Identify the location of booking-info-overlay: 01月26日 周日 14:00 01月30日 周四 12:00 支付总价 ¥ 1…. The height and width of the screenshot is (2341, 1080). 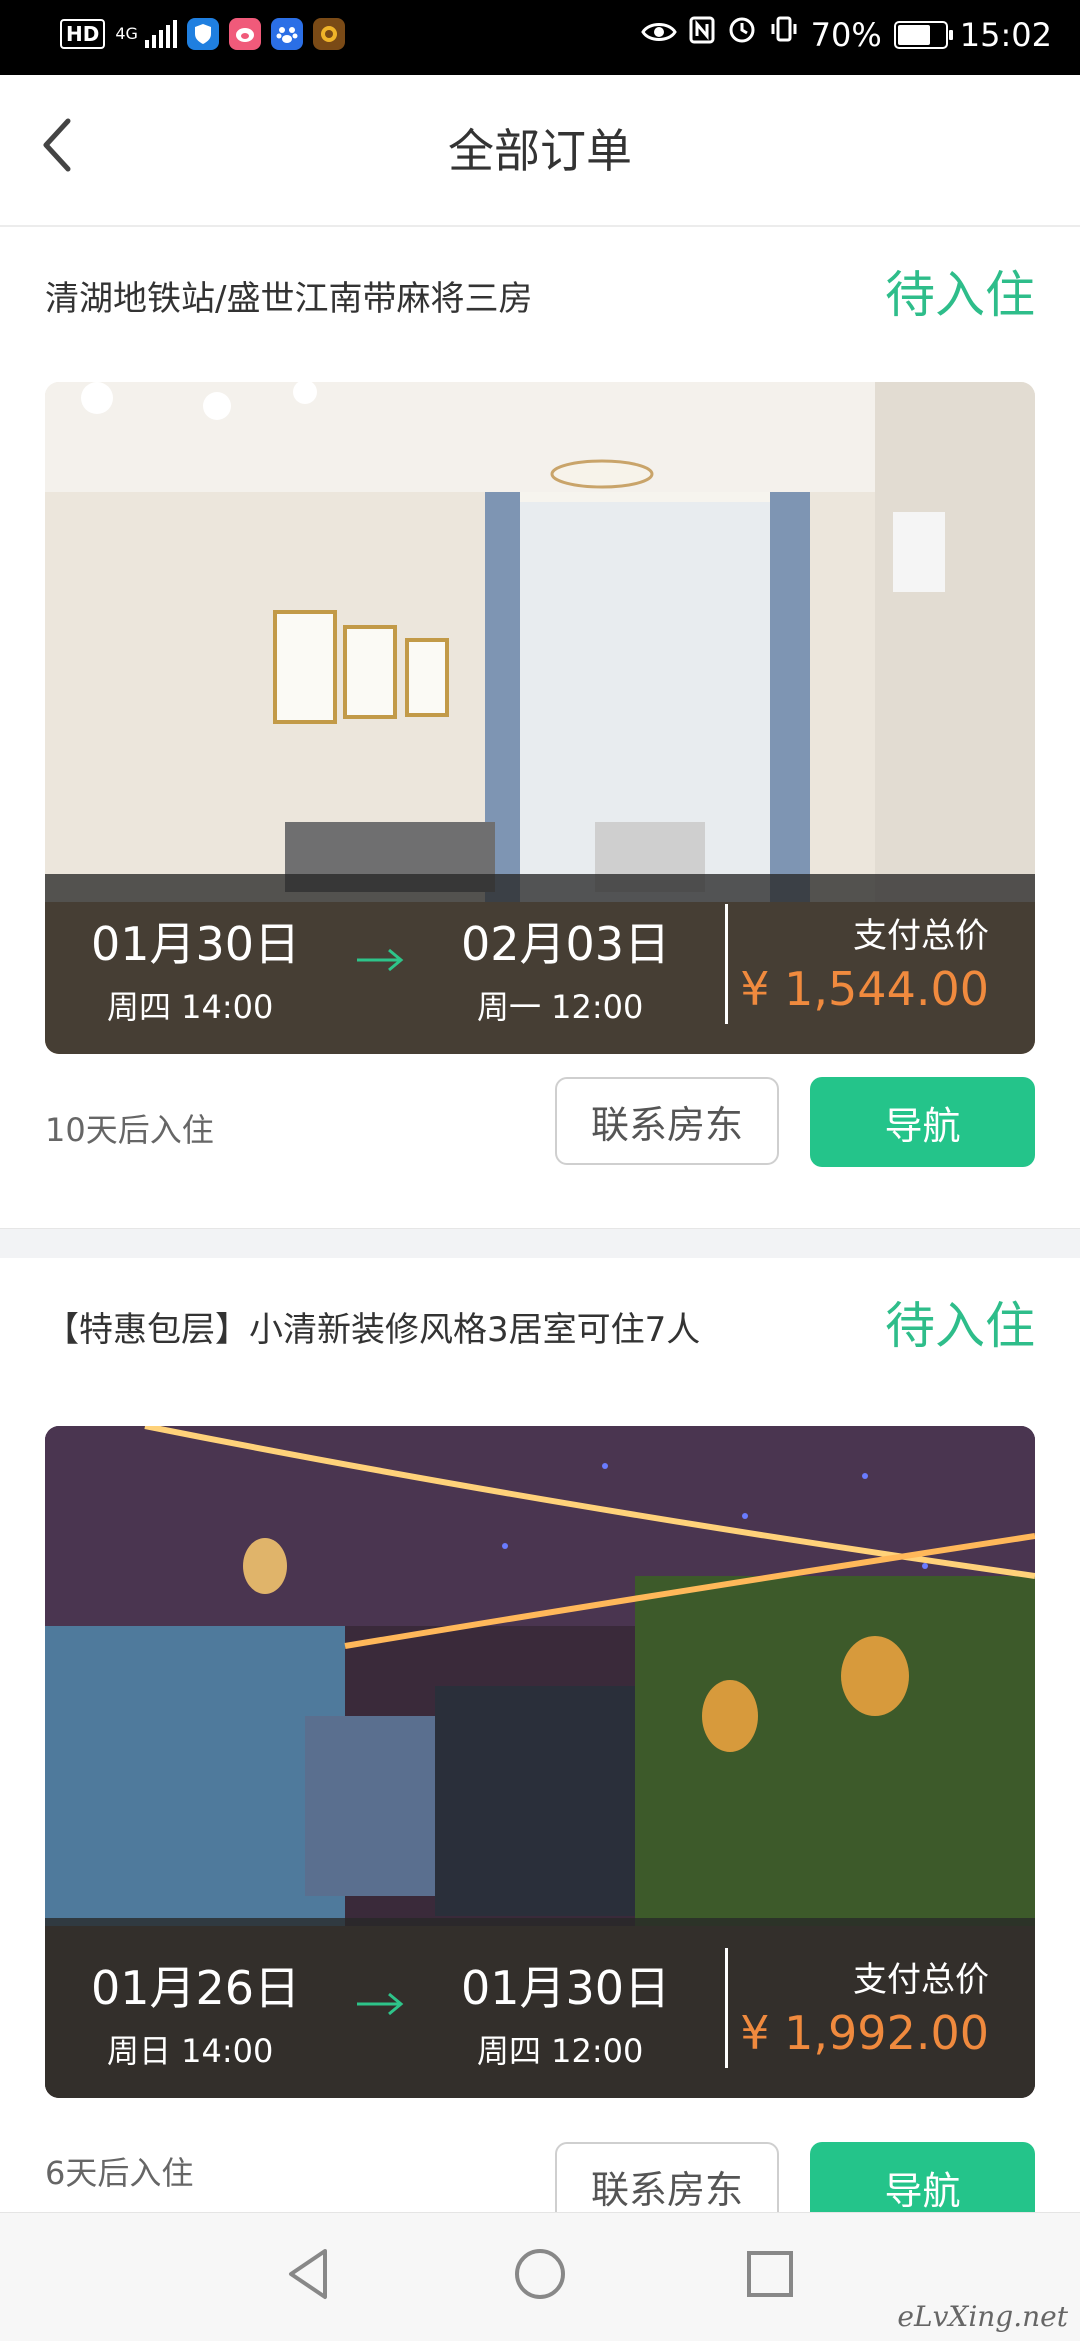
(540, 2008).